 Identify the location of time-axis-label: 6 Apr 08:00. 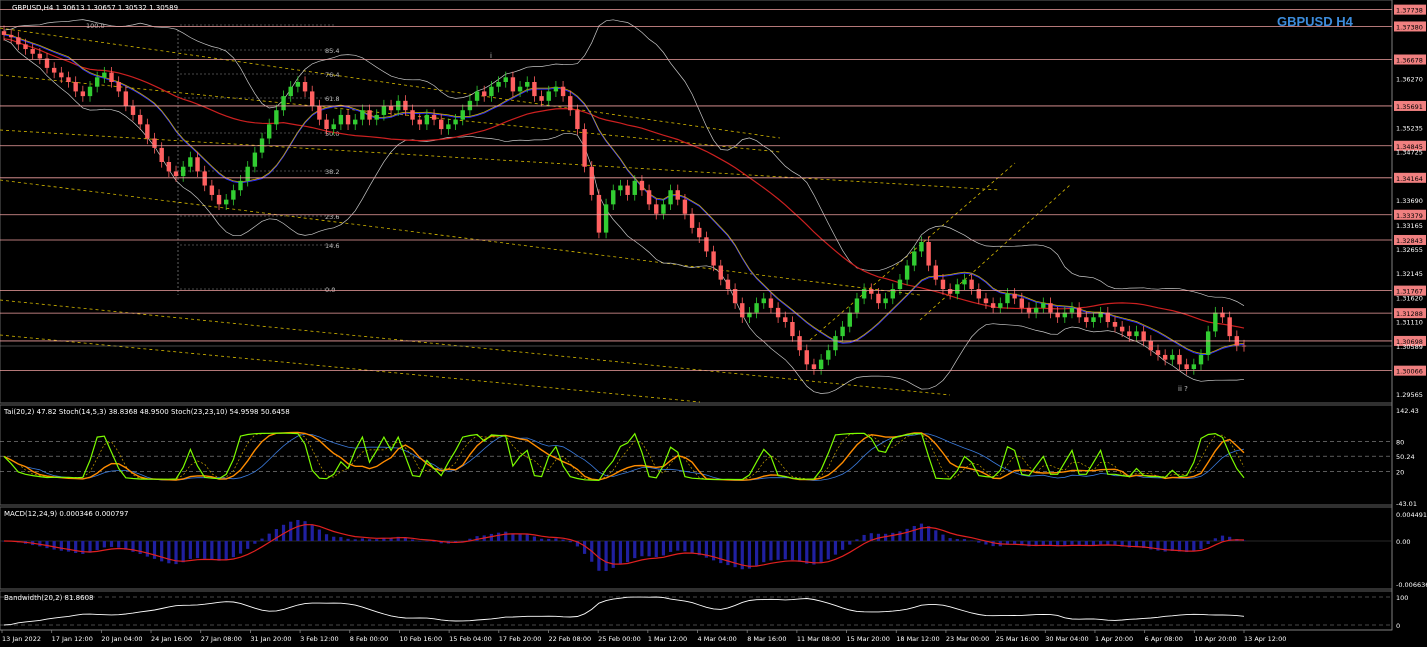
(1164, 639).